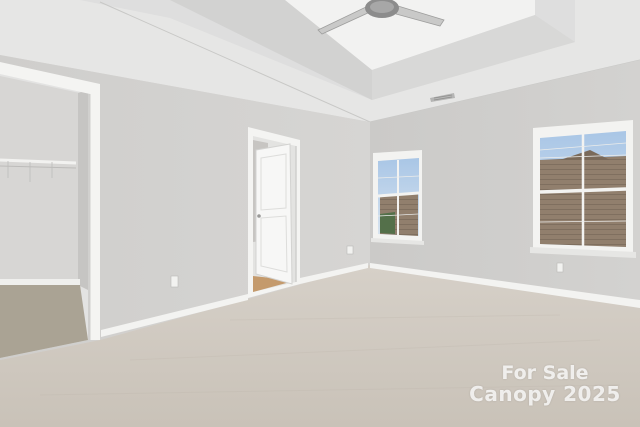 The image size is (640, 427). Describe the element at coordinates (259, 216) in the screenshot. I see `door-knob-icon` at that location.